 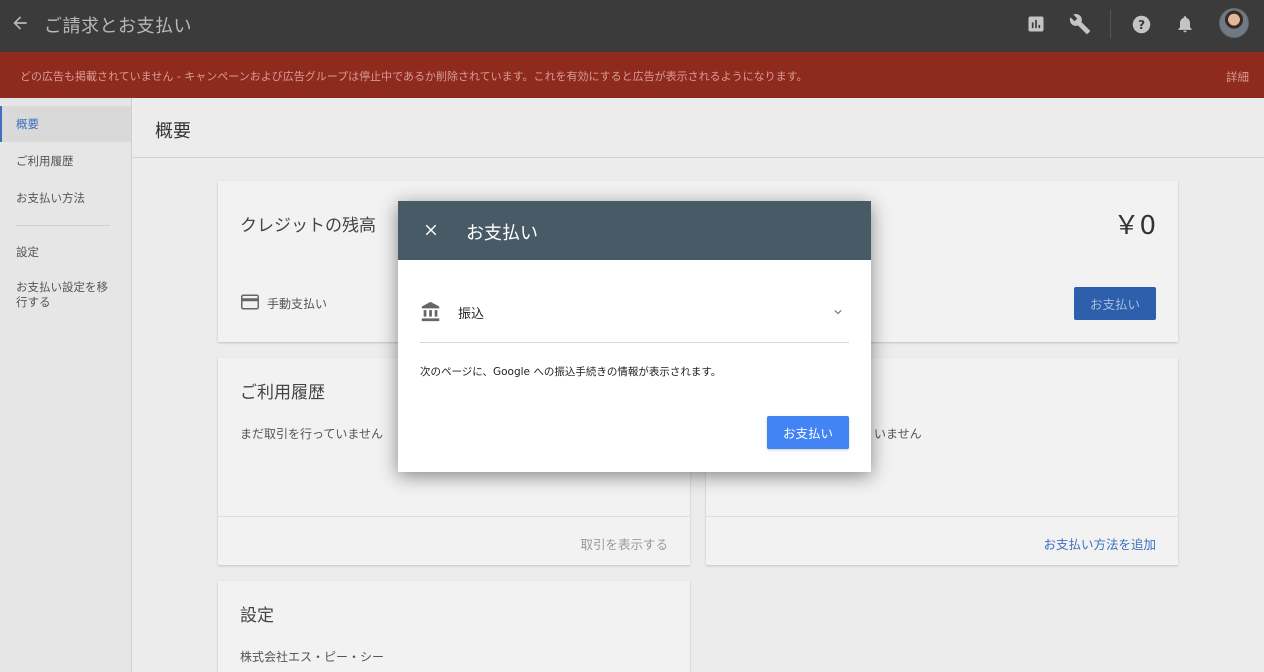 I want to click on payment-method-select: 振込, so click(x=634, y=318).